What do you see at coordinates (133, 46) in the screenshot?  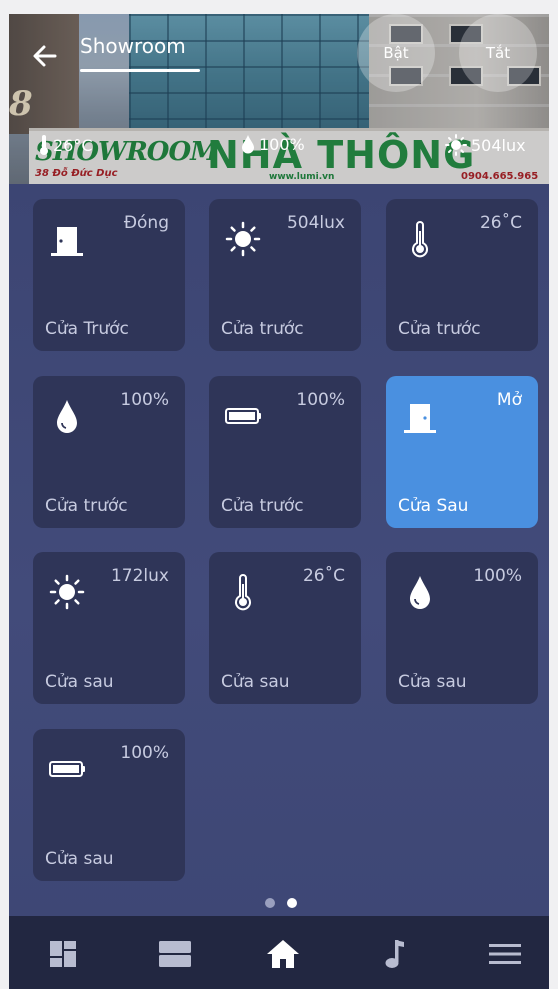 I see `page-title: Showroom` at bounding box center [133, 46].